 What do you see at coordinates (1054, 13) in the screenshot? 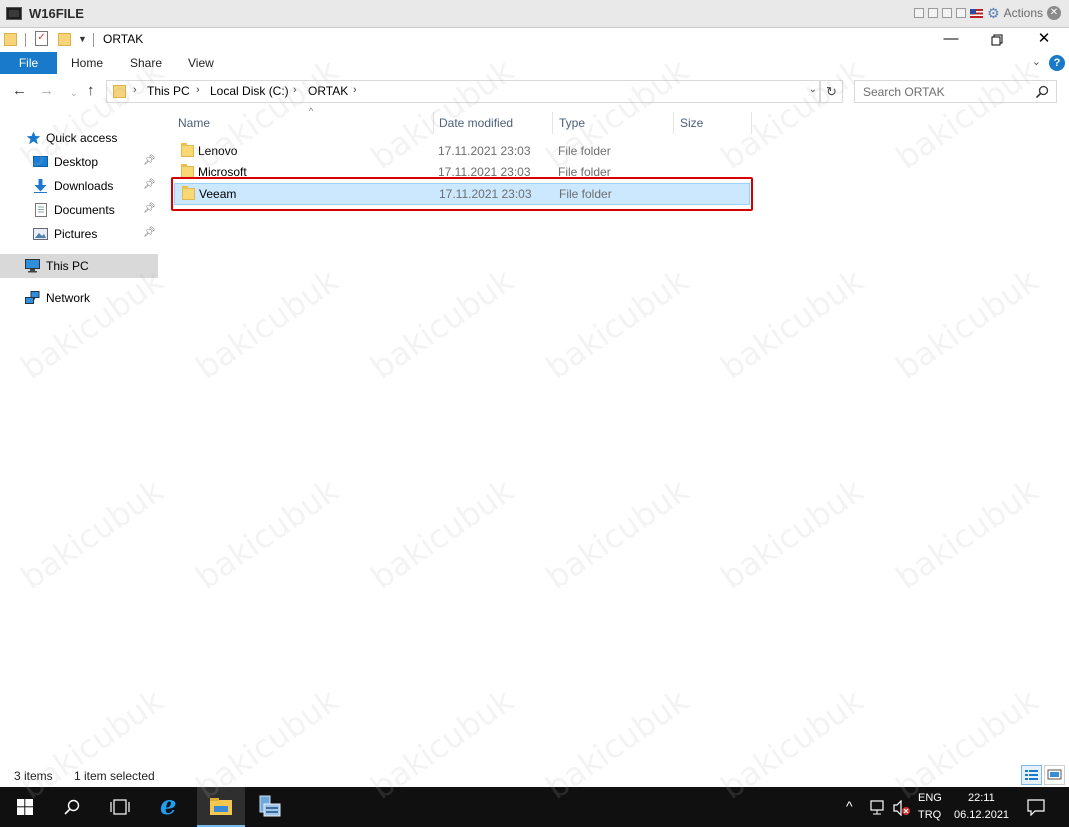
I see `vm-close-icon: ✕` at bounding box center [1054, 13].